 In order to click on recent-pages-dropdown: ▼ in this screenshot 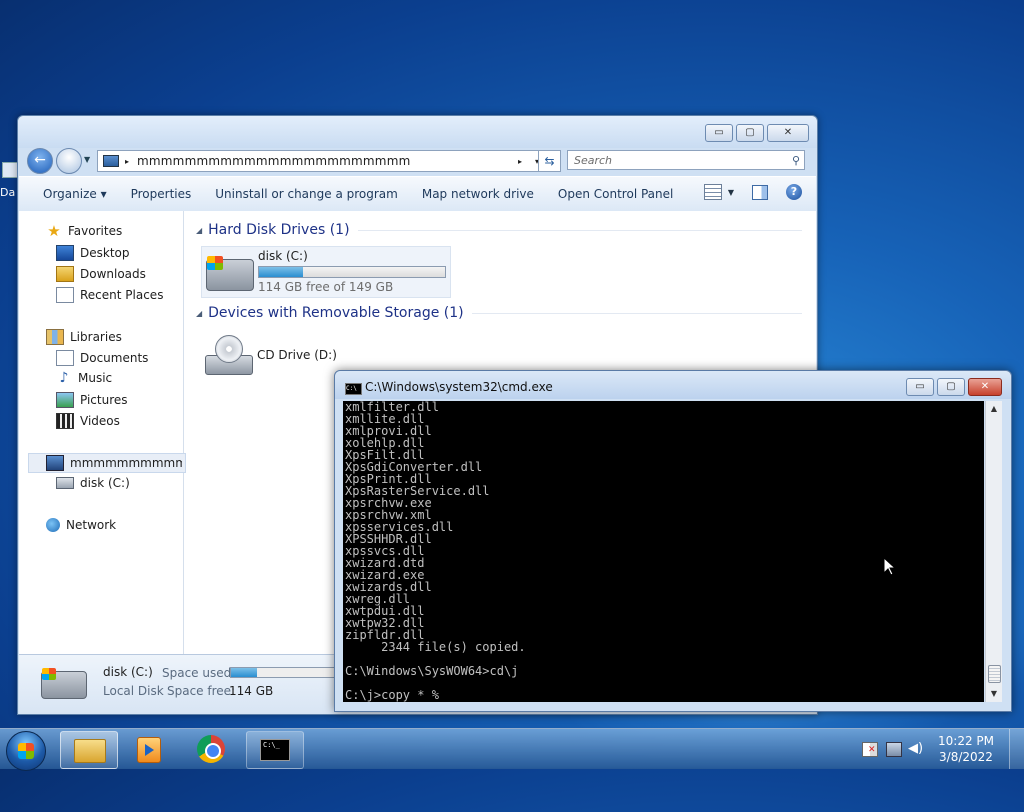, I will do `click(87, 159)`.